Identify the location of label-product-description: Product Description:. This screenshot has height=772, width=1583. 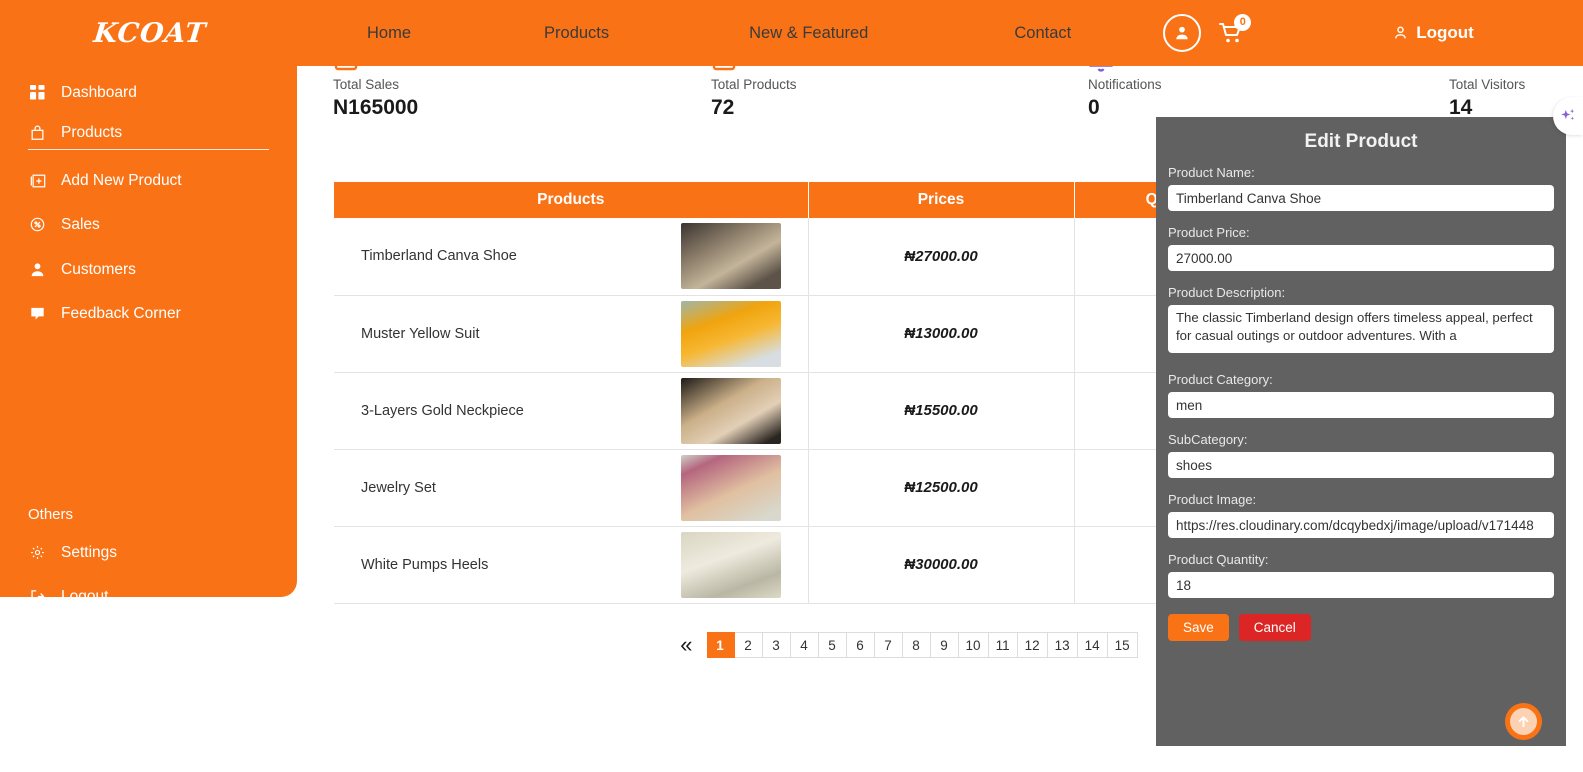
(1227, 292).